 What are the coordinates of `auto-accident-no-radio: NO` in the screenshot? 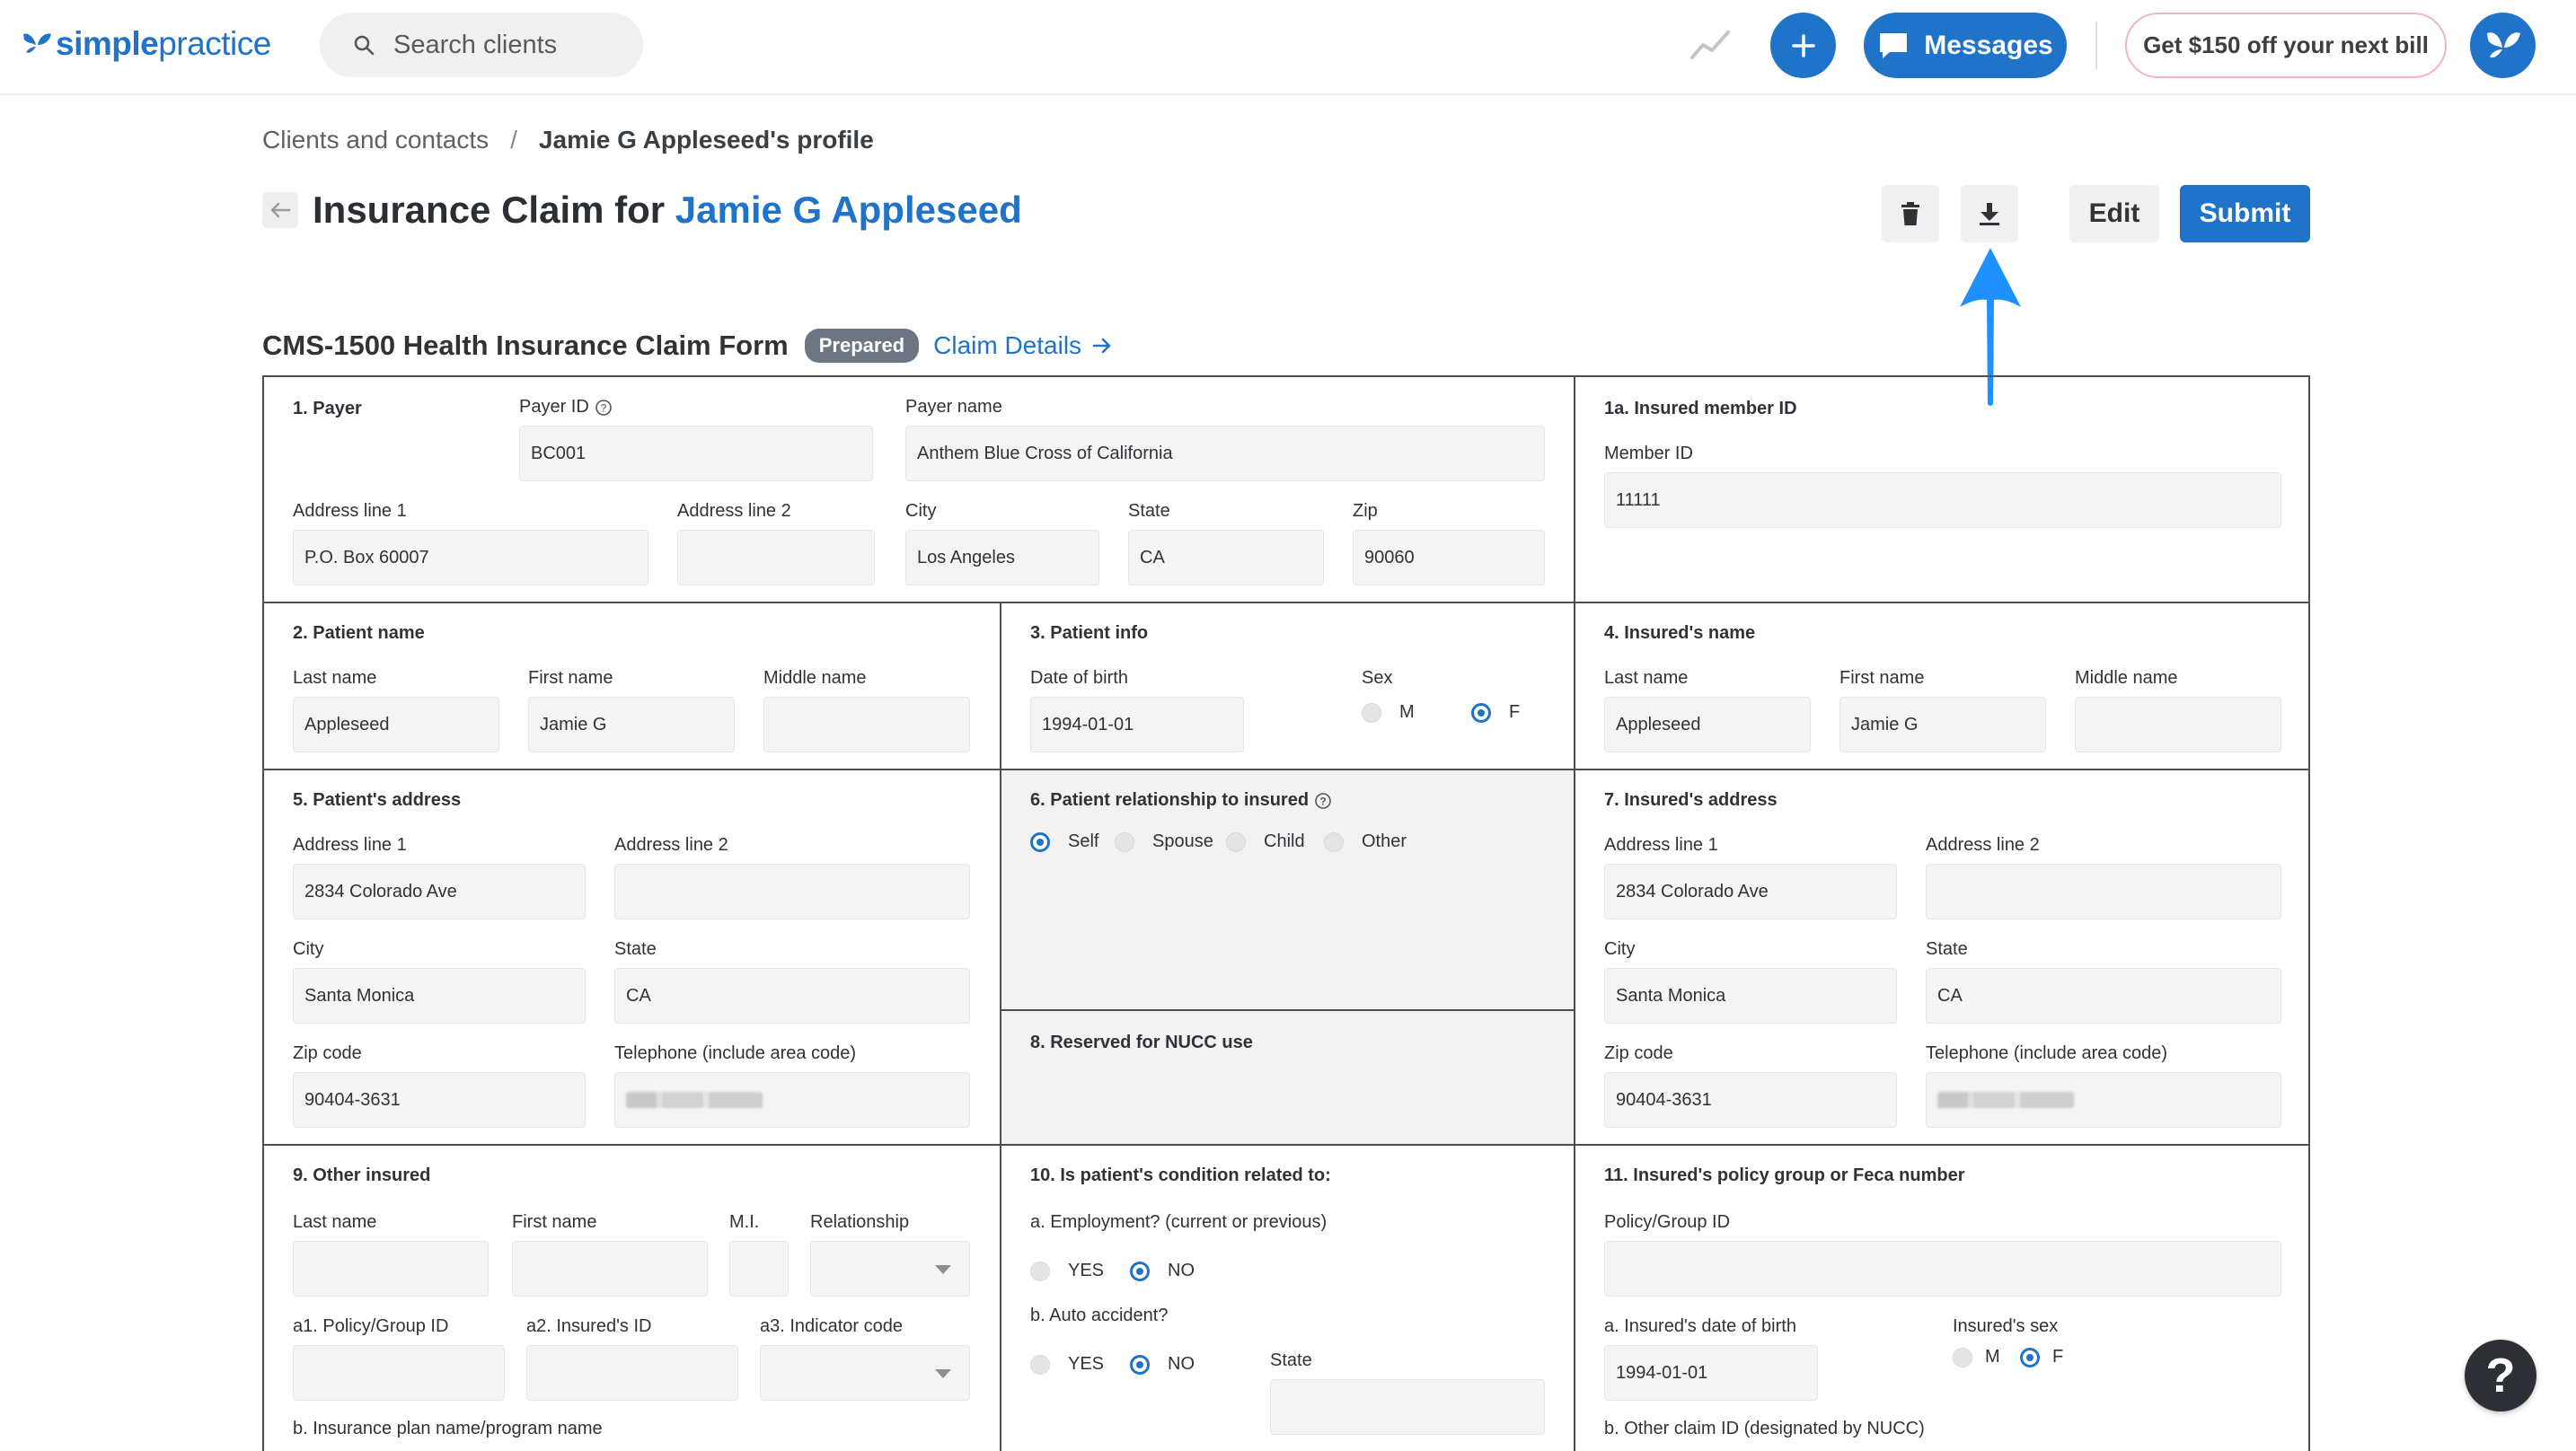 It's located at (1162, 1364).